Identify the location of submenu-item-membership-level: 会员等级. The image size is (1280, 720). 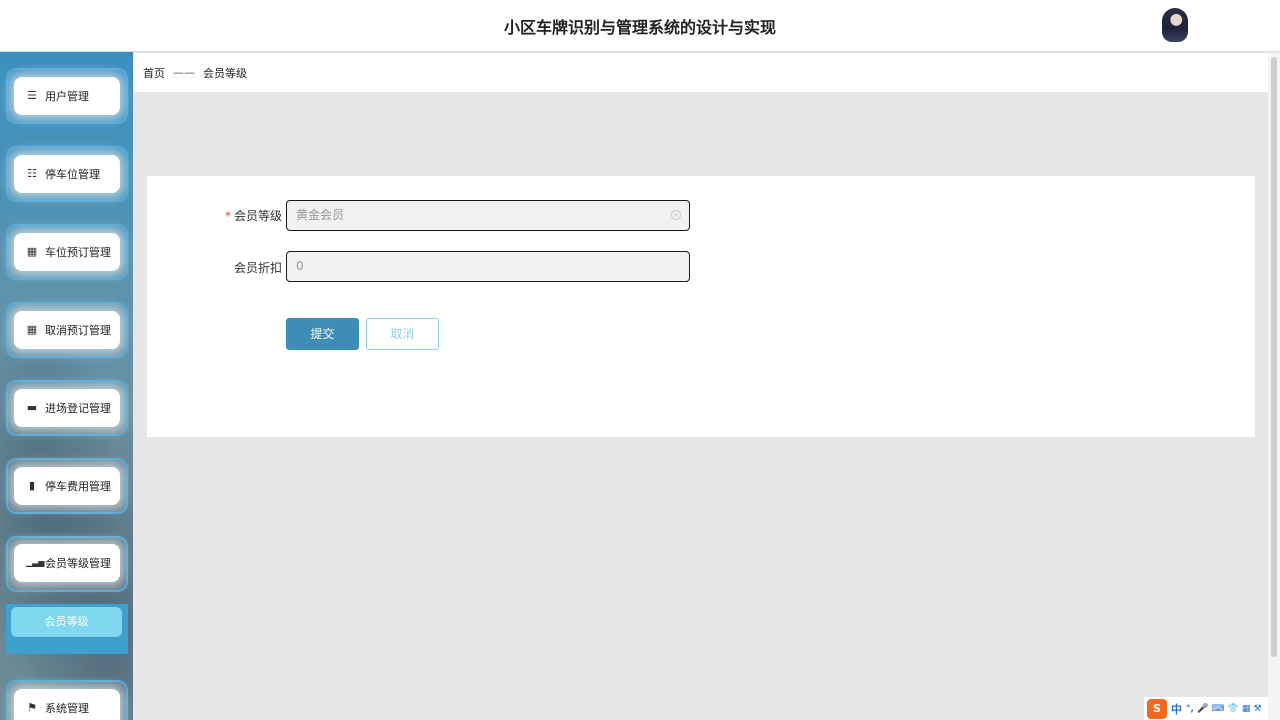
(66, 622).